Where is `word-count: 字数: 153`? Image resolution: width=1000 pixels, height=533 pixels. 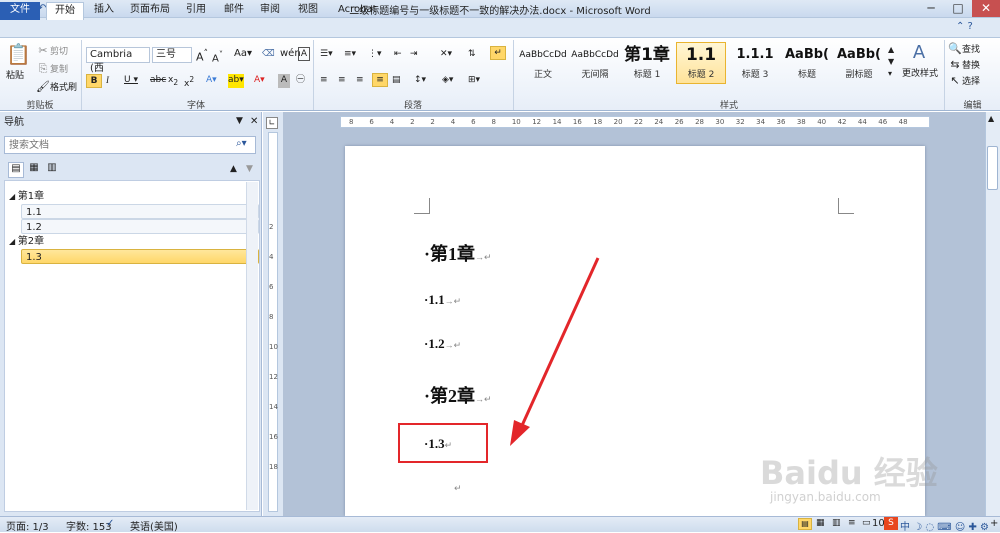
word-count: 字数: 153 is located at coordinates (89, 525).